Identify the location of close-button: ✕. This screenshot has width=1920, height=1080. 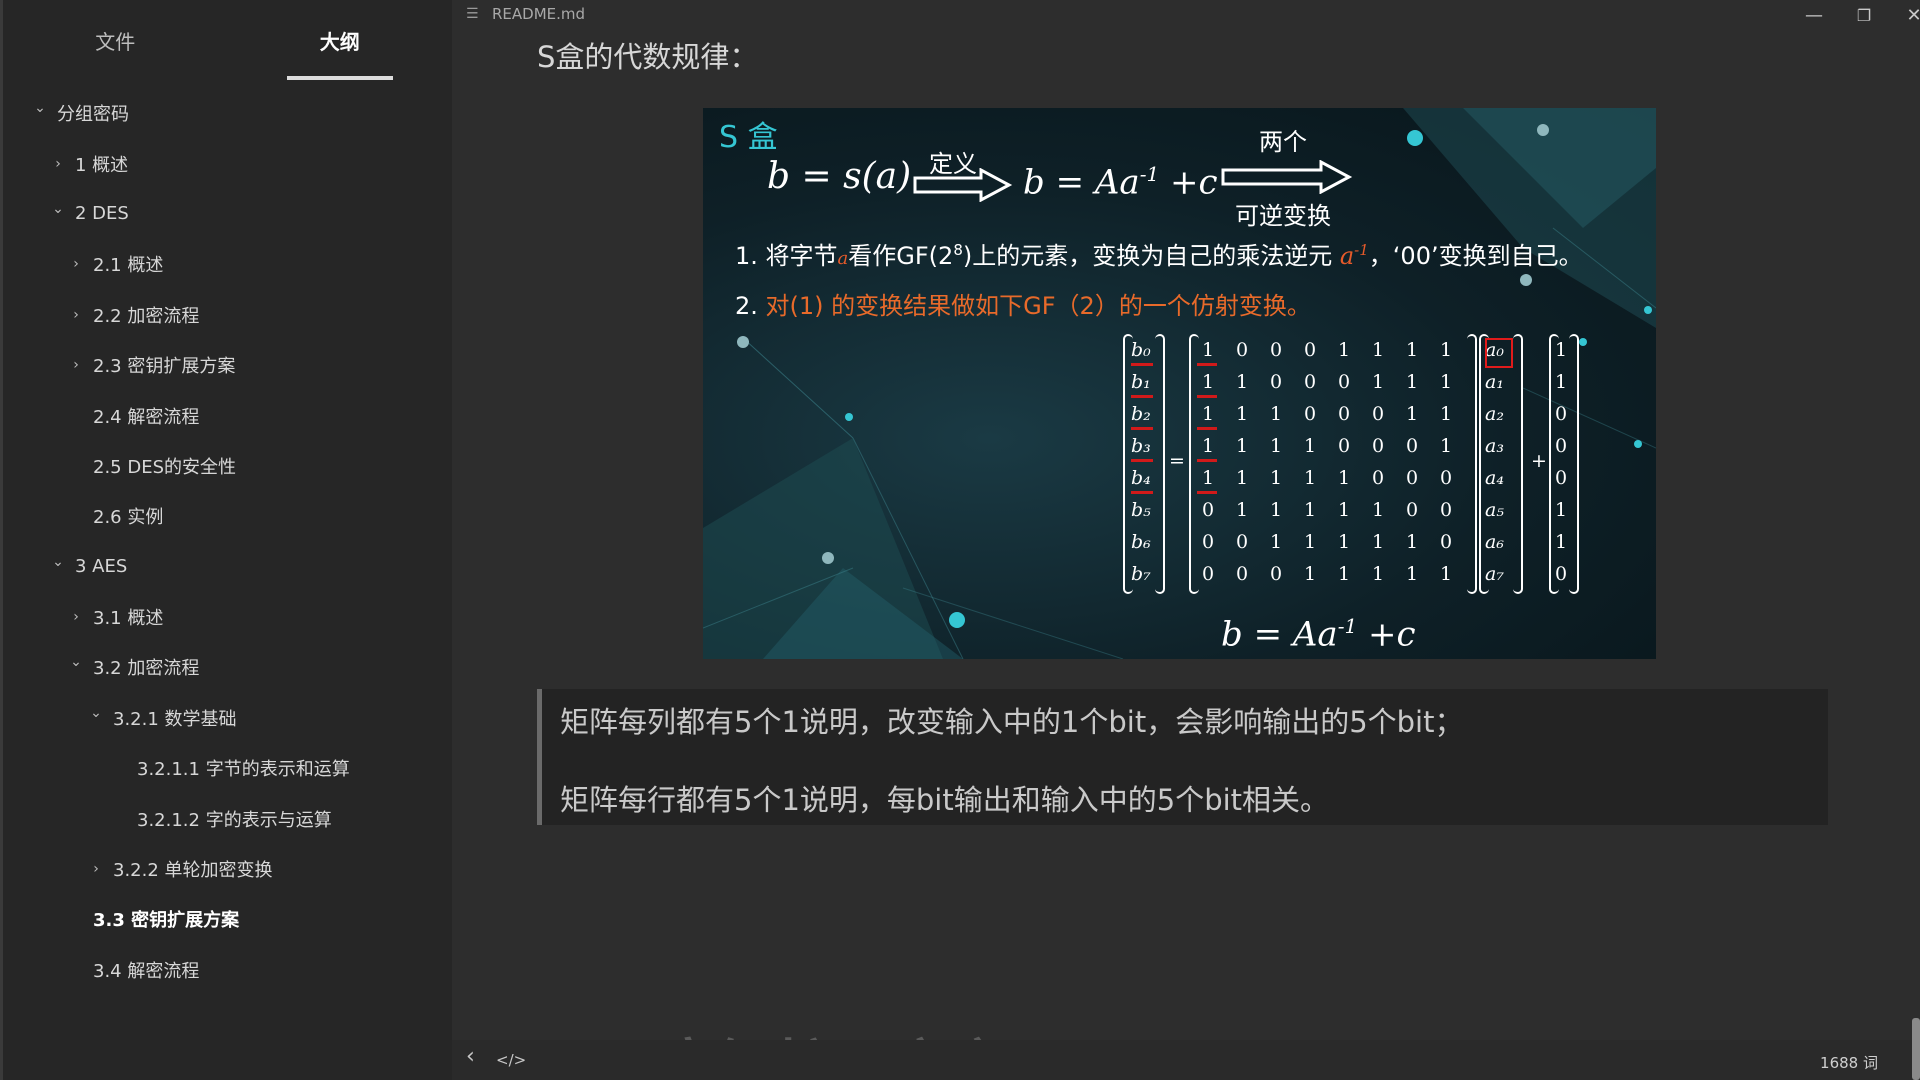
(1908, 15).